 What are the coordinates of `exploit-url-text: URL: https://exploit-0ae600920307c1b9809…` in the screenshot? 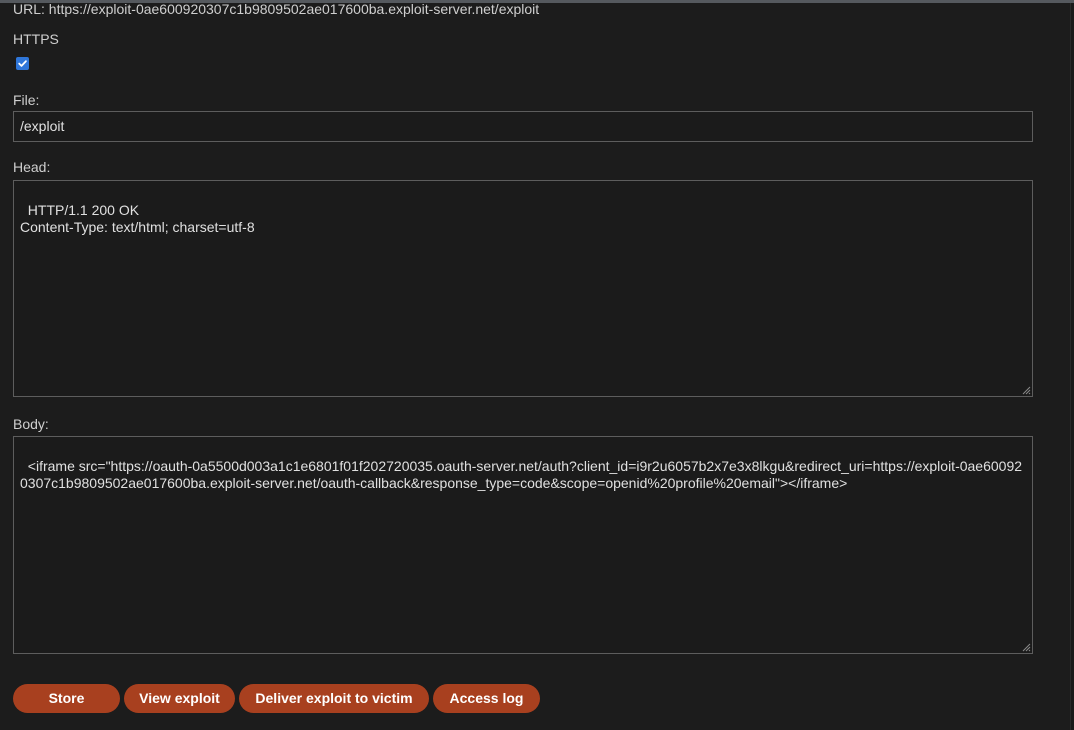 It's located at (276, 9).